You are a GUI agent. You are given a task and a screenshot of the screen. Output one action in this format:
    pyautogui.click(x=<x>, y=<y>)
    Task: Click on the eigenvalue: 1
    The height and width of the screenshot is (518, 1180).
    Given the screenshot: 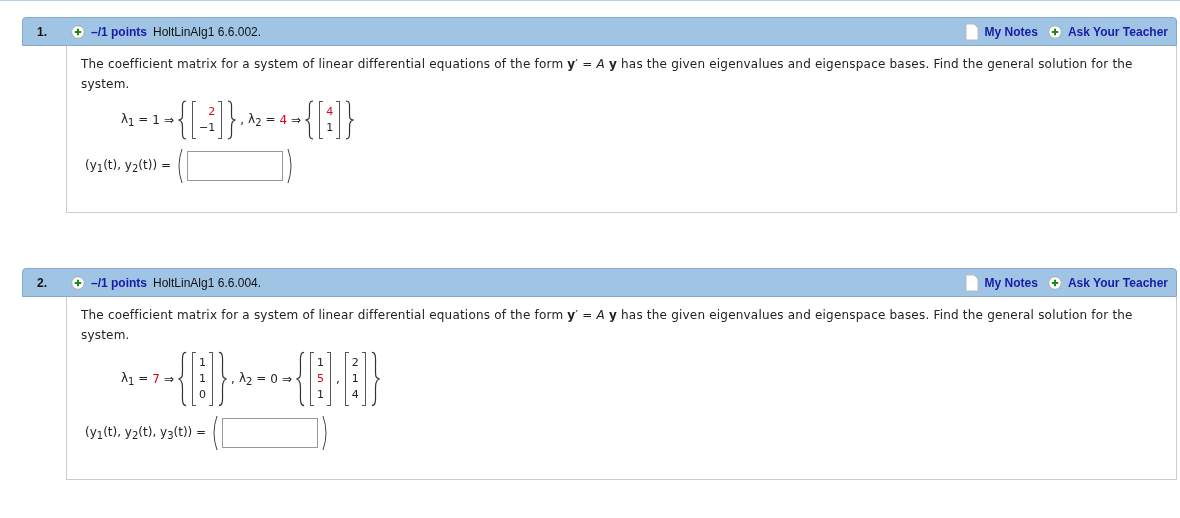 What is the action you would take?
    pyautogui.click(x=156, y=120)
    